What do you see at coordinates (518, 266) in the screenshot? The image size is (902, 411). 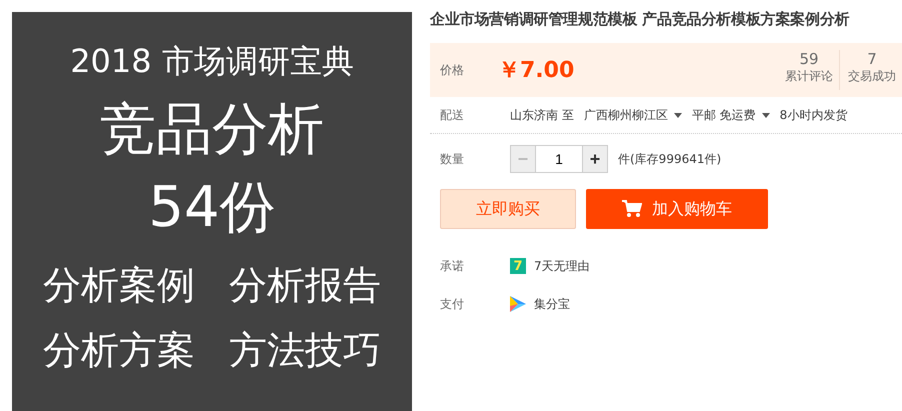 I see `return-badge-icon: 7` at bounding box center [518, 266].